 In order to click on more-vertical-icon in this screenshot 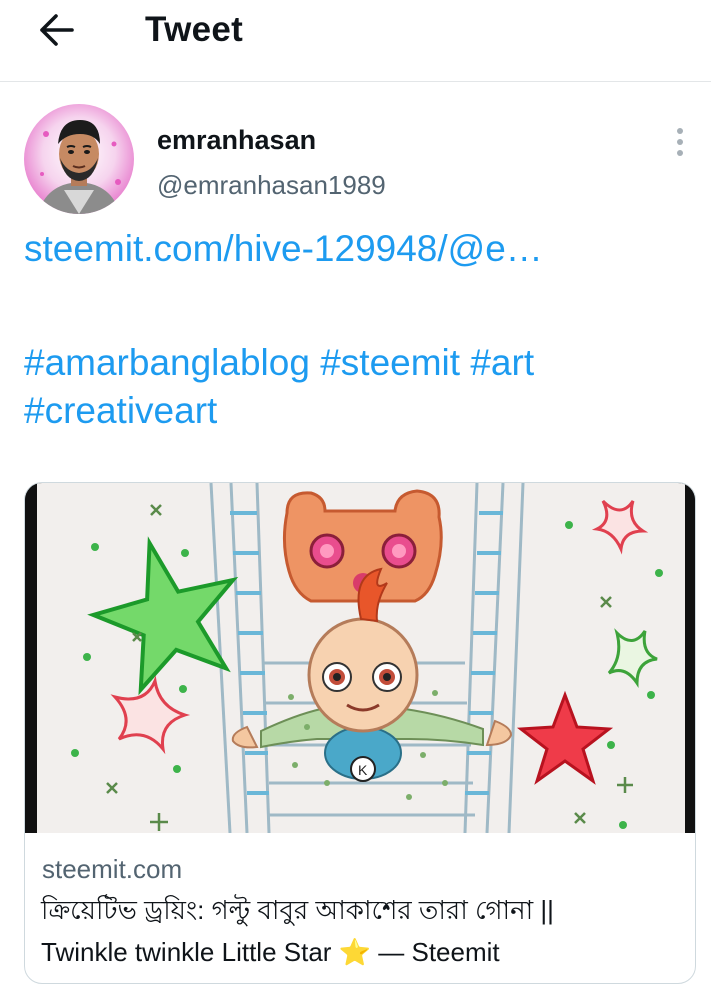, I will do `click(680, 131)`.